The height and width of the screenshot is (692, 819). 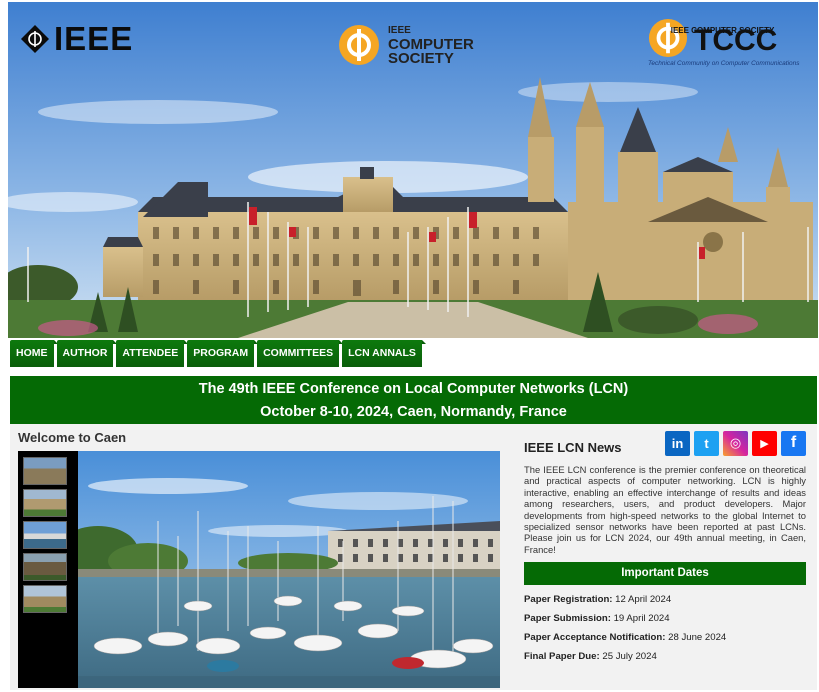 I want to click on date-item: Final Paper Due: 25 July 2024, so click(x=665, y=656).